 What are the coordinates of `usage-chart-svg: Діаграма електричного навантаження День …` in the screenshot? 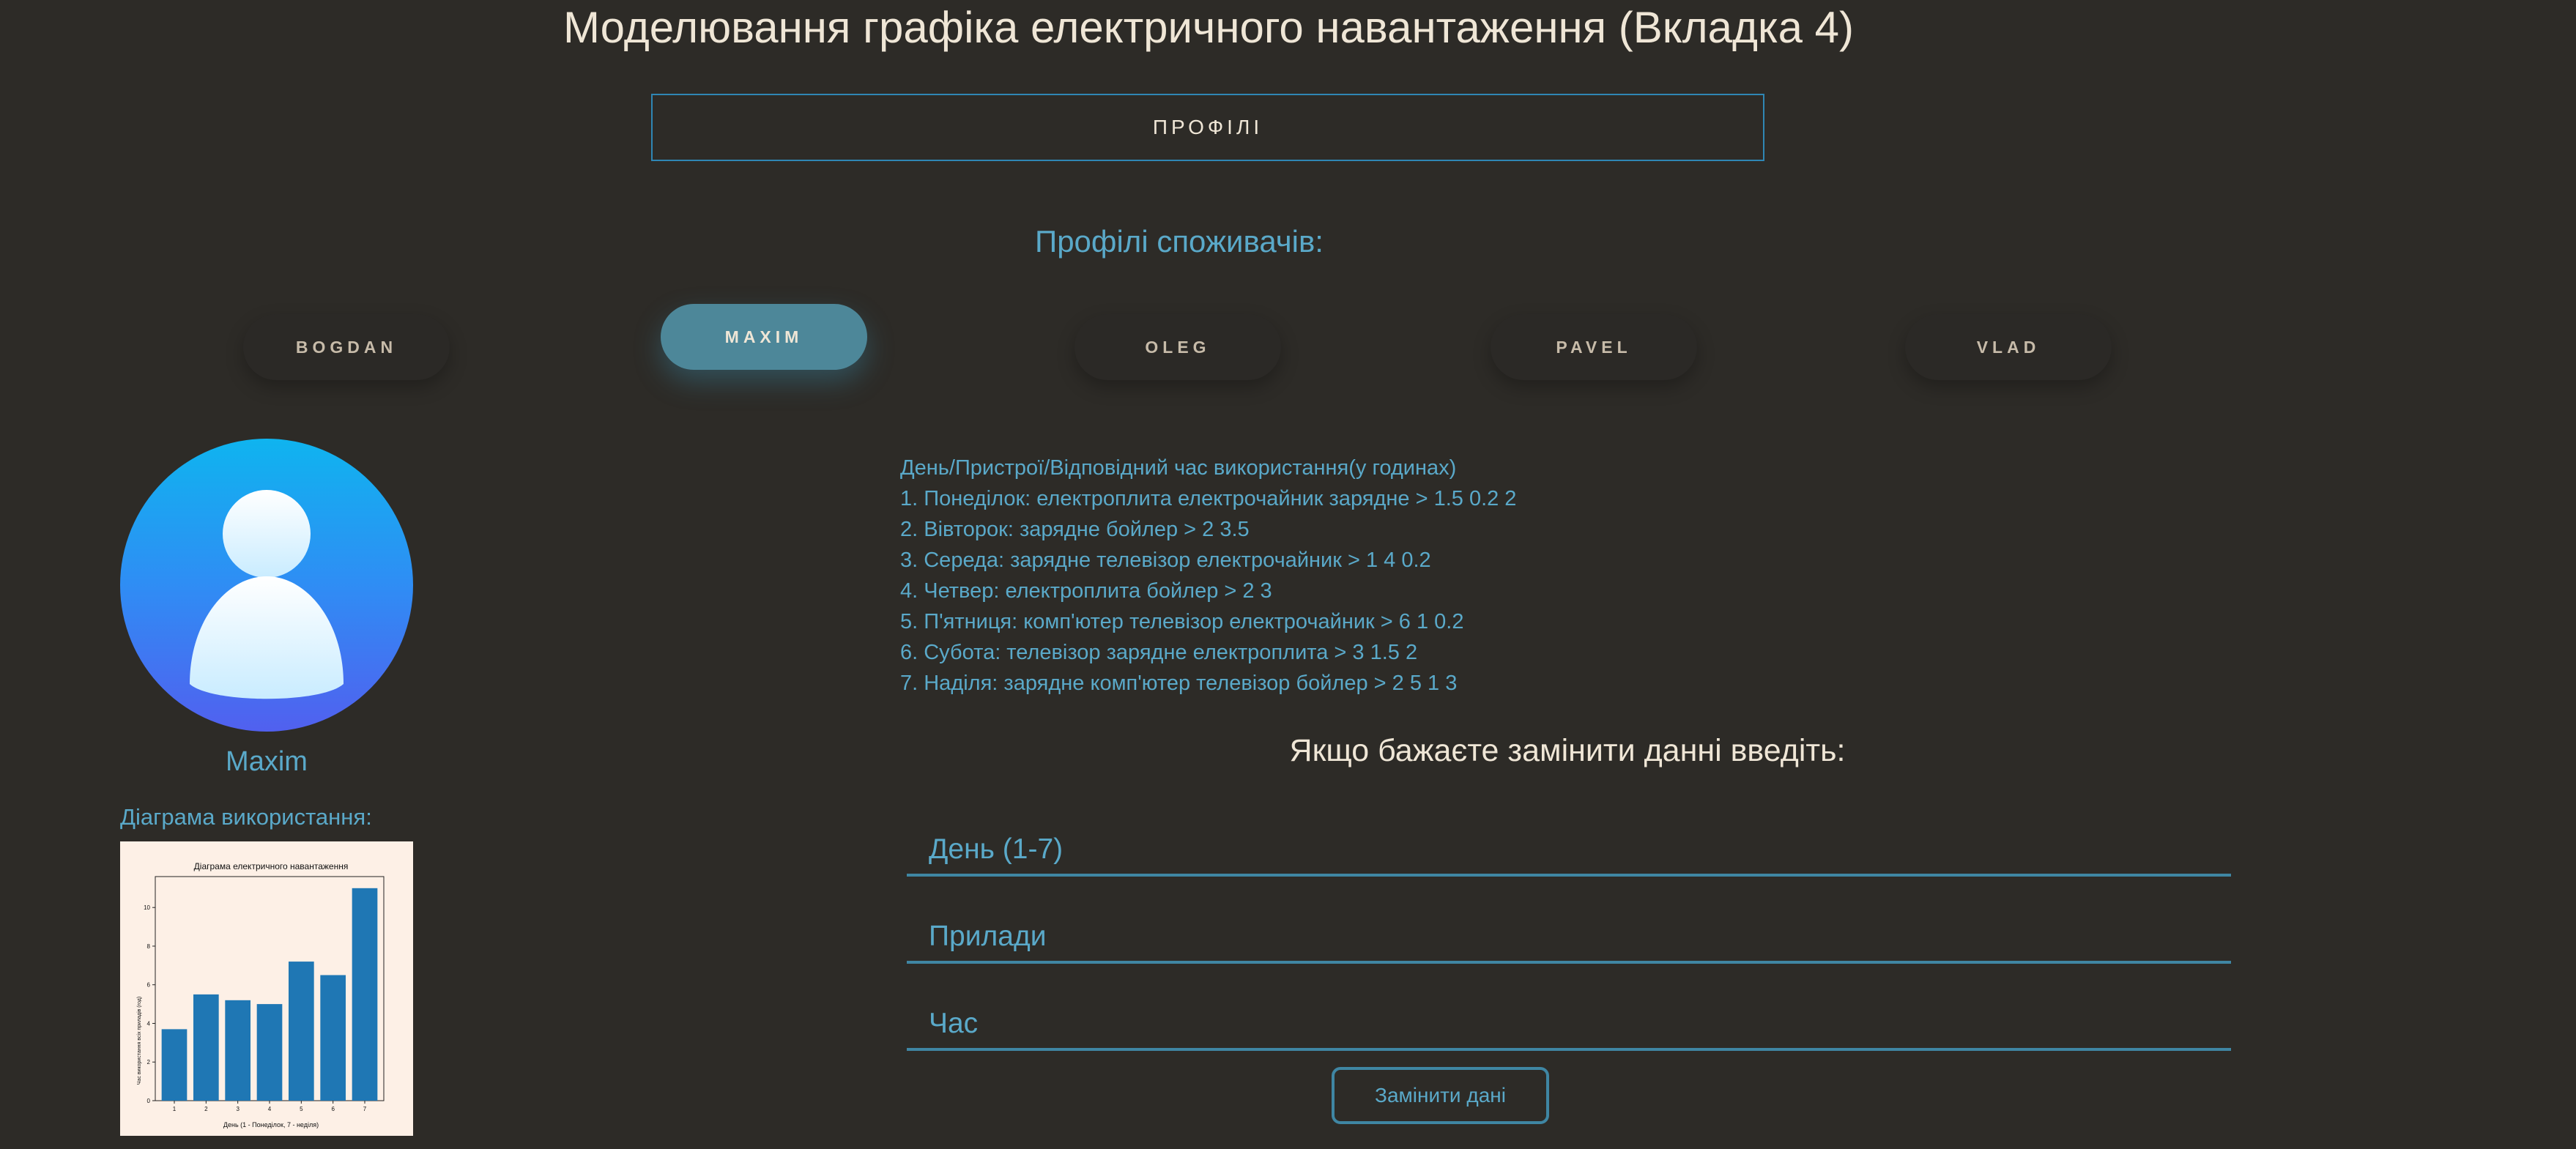 It's located at (260, 995).